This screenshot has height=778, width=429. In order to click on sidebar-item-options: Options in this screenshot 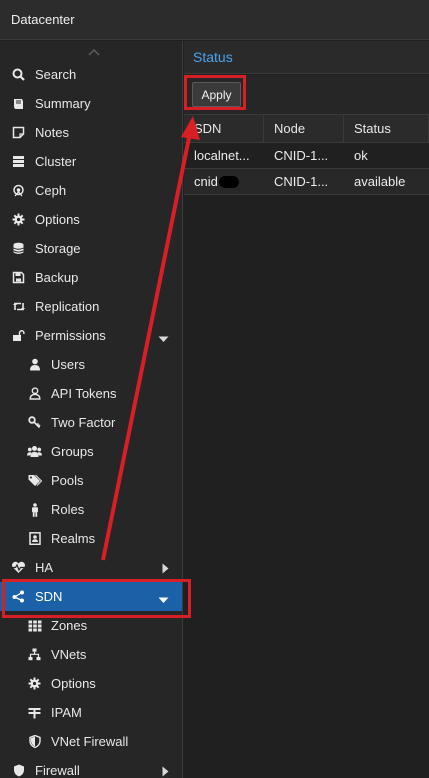, I will do `click(91, 219)`.